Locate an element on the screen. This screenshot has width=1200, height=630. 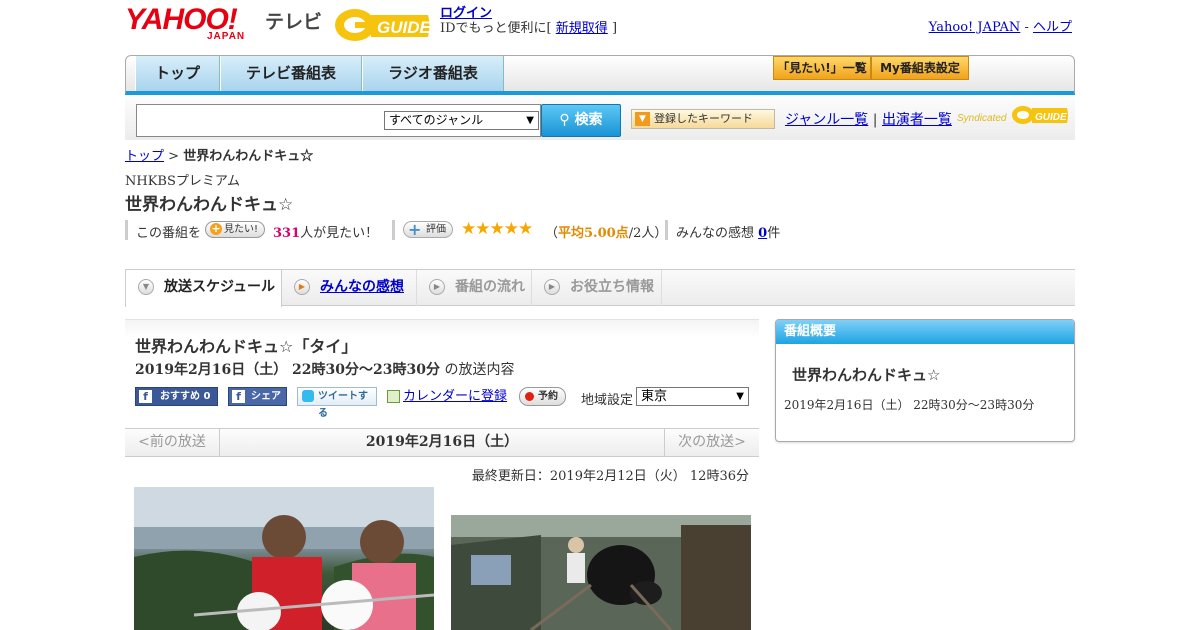
yahoo-japan-logo: YAHOO! JAPAN is located at coordinates (184, 24).